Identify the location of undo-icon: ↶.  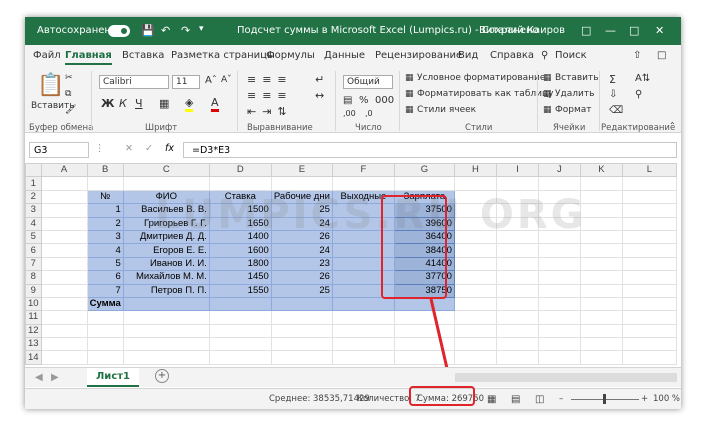
(165, 30).